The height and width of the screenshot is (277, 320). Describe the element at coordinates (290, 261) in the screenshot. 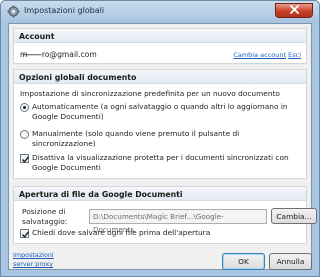

I see `cancel-button: Annulla` at that location.